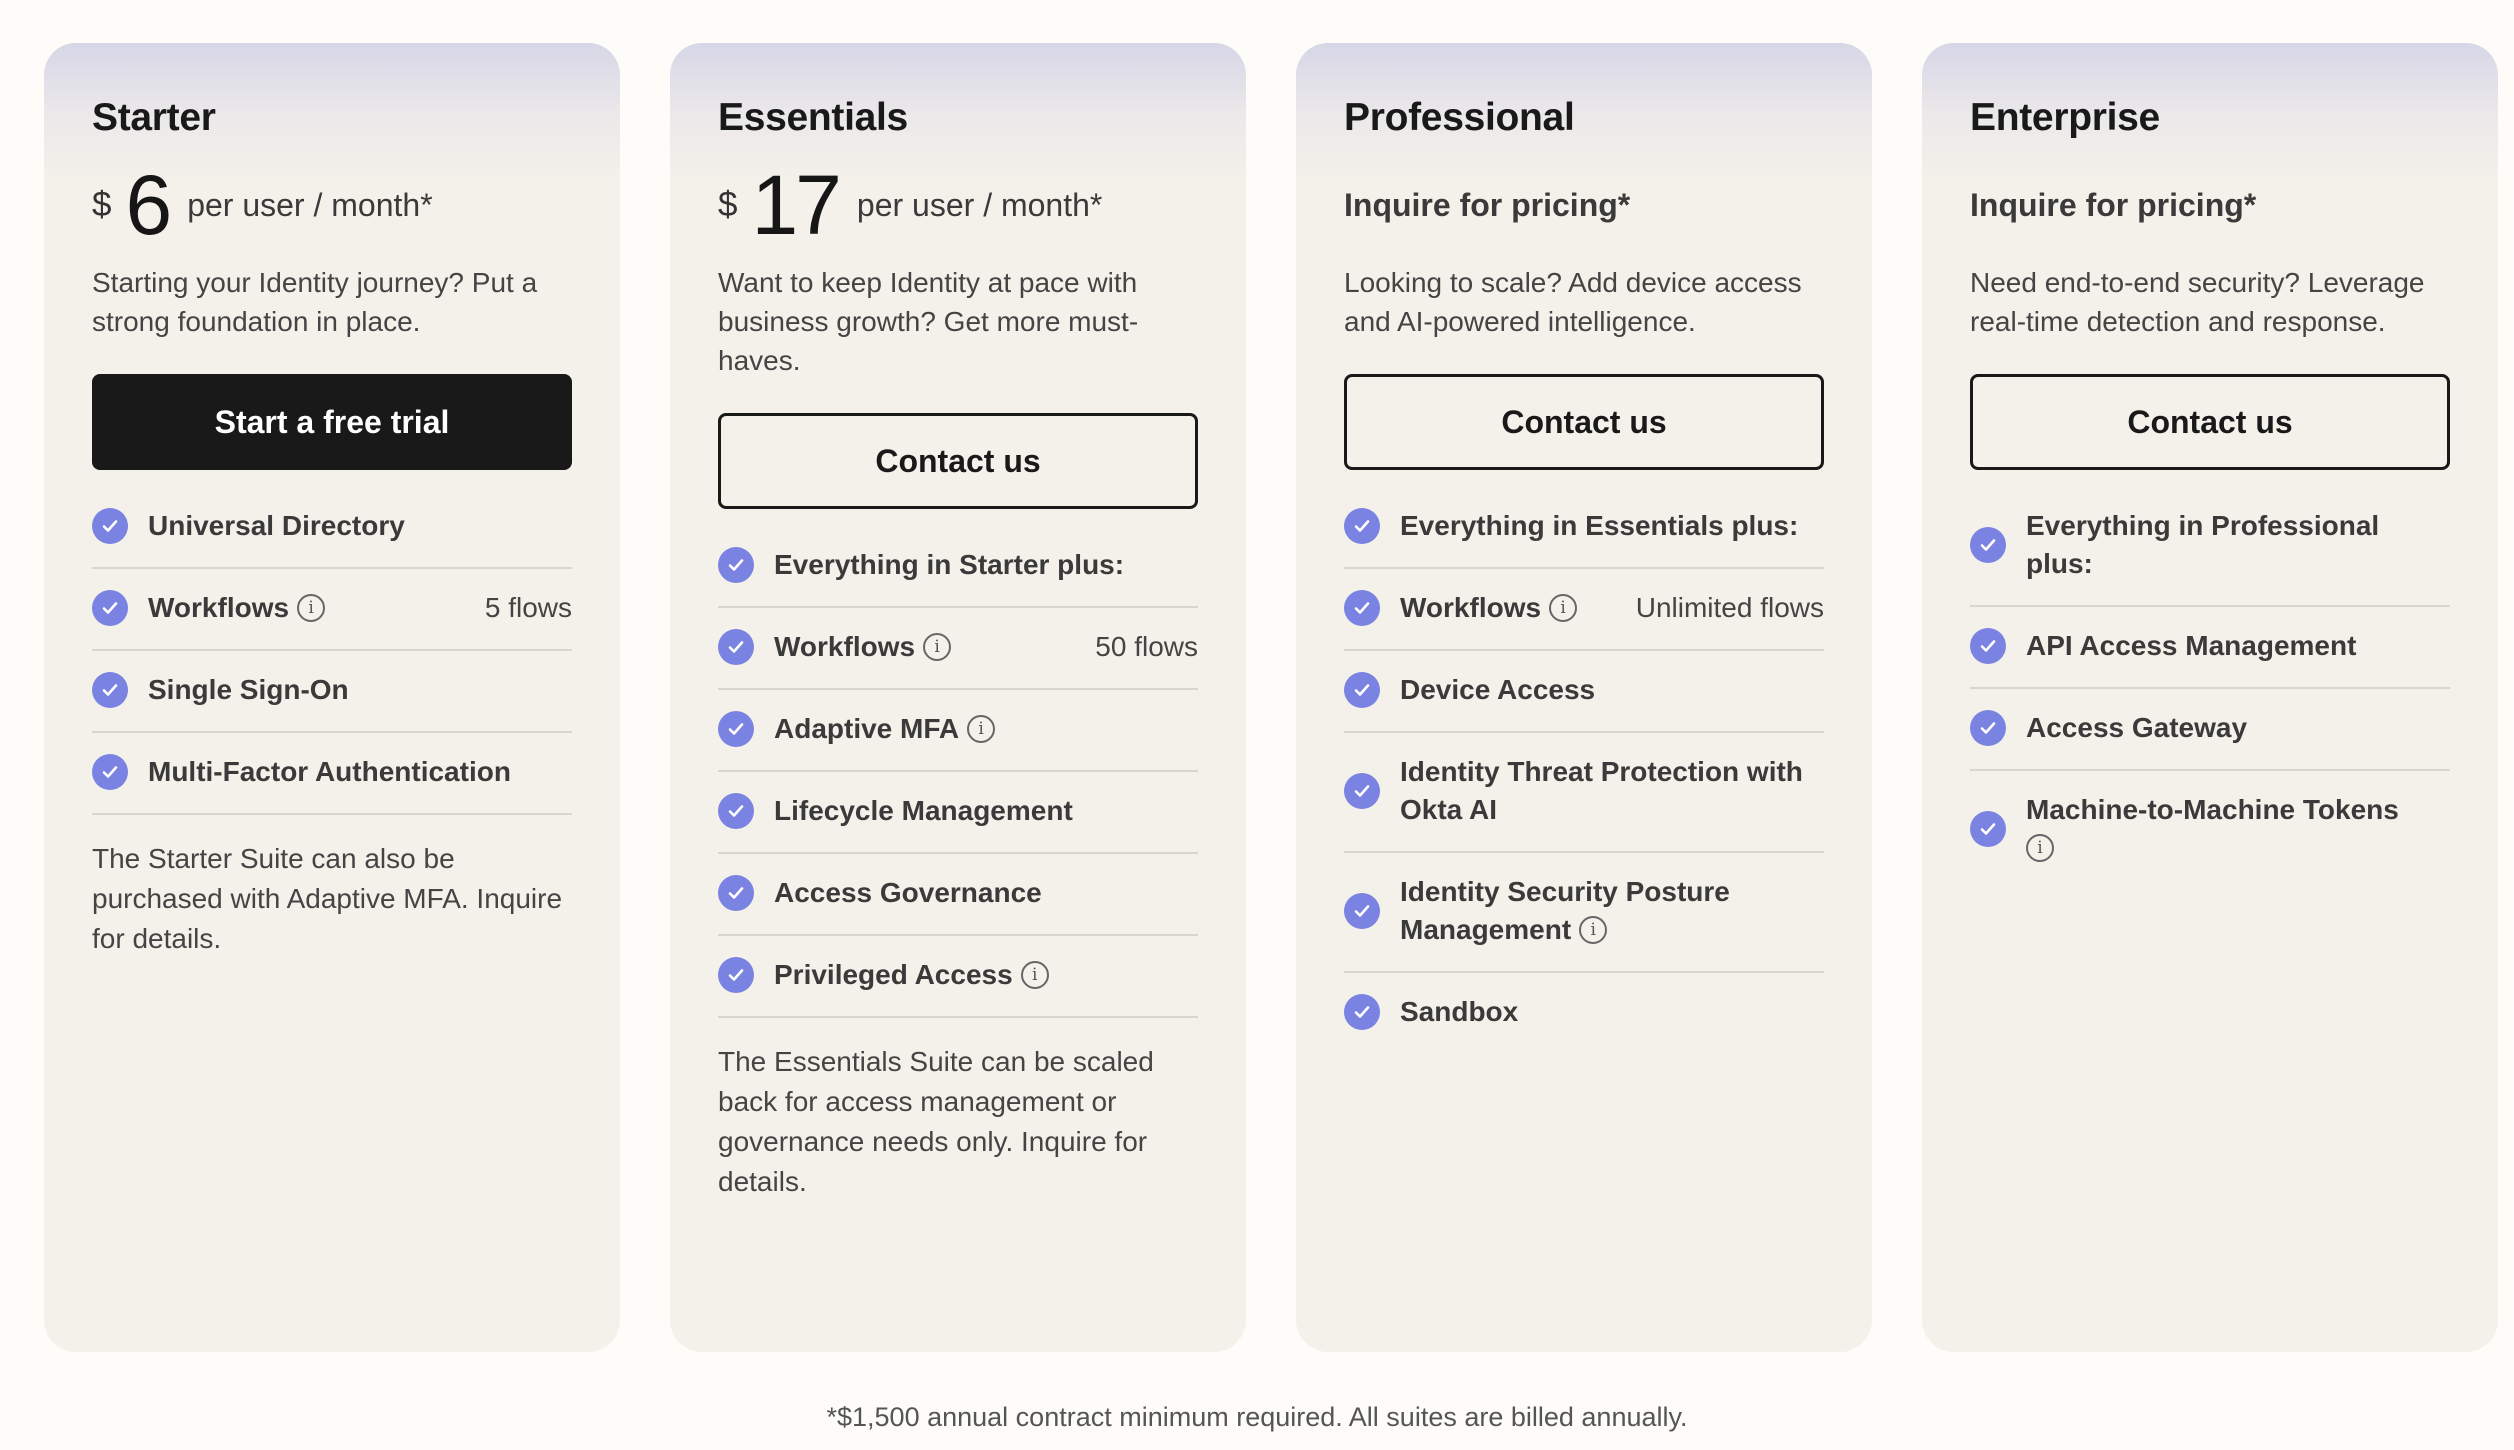  What do you see at coordinates (949, 564) in the screenshot?
I see `feature-label: Everything in Starter plus:` at bounding box center [949, 564].